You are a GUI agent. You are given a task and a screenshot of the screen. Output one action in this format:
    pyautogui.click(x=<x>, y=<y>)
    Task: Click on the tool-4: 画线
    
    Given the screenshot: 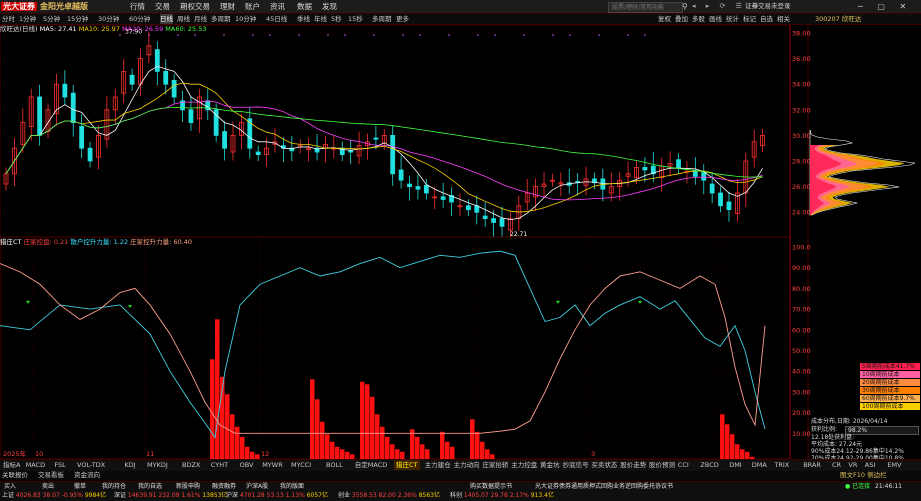 What is the action you would take?
    pyautogui.click(x=715, y=19)
    